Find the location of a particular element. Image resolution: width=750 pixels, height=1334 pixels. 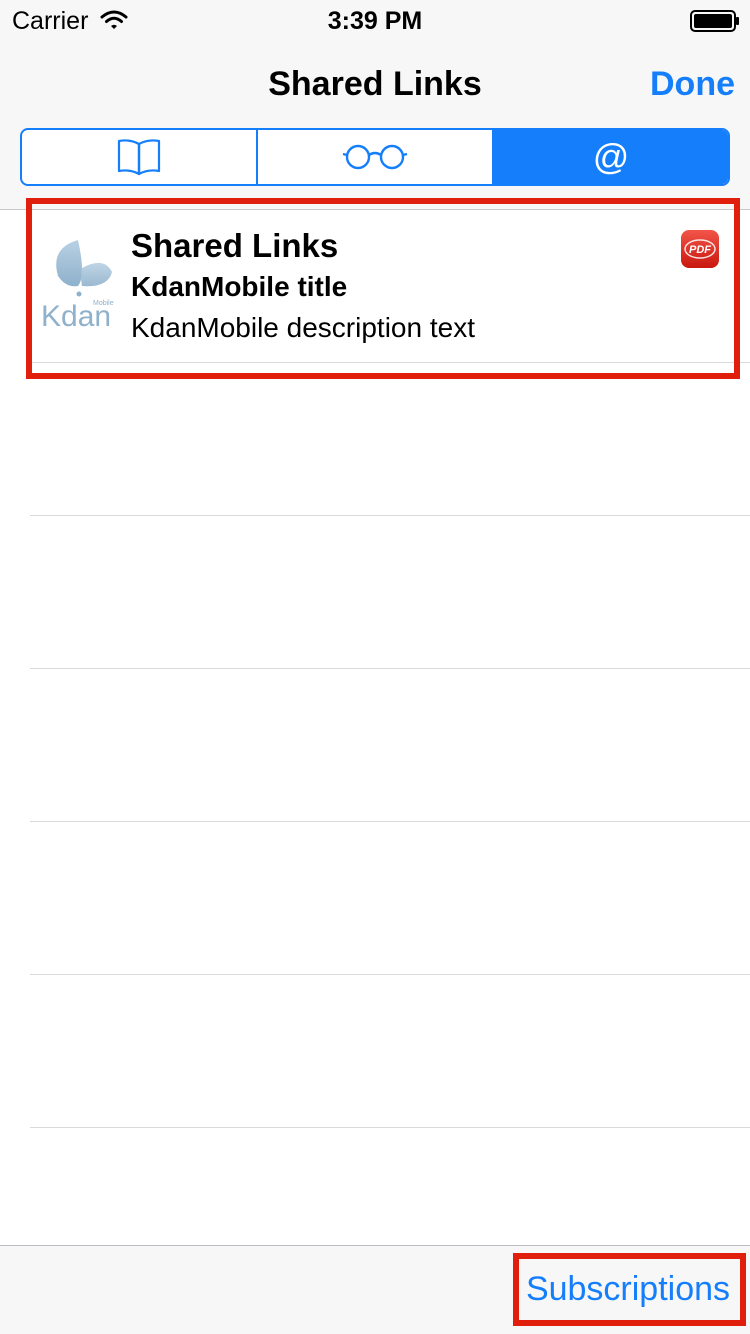

item-description: KdanMobile description text is located at coordinates (303, 327).